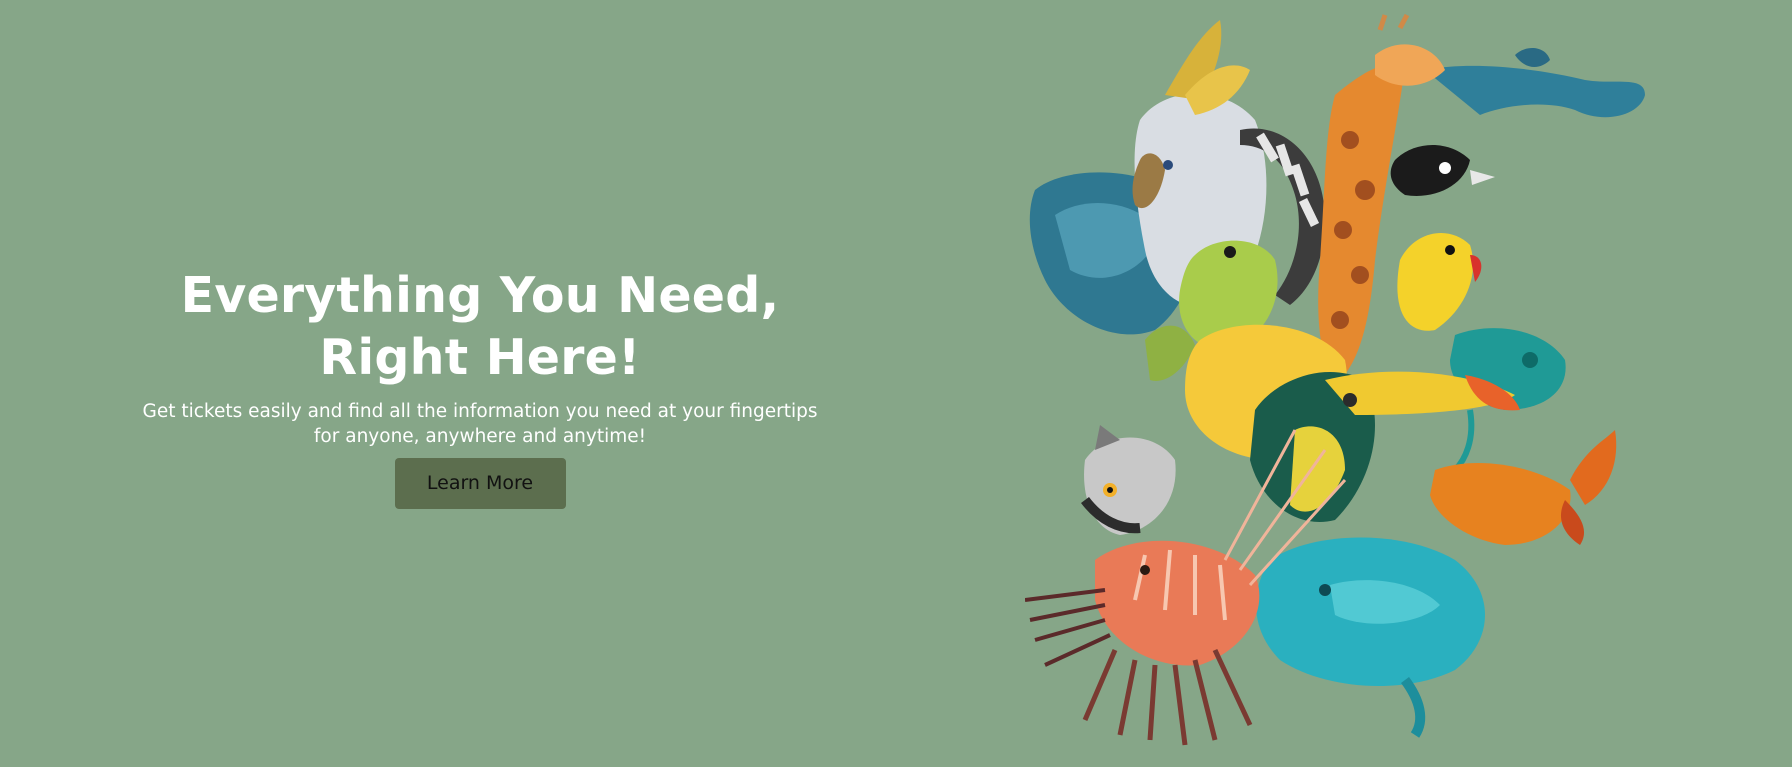 Image resolution: width=1792 pixels, height=767 pixels. I want to click on hero-title-line-1: Everything You Need,, so click(480, 295).